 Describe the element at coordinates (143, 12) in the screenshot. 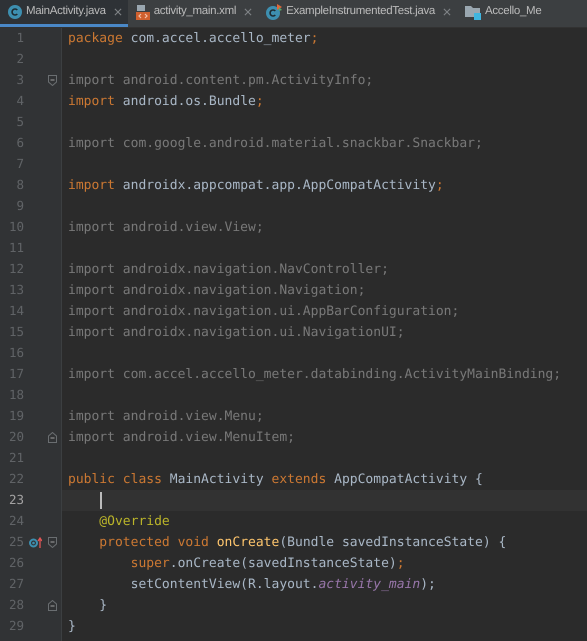

I see `xml-file-icon` at that location.